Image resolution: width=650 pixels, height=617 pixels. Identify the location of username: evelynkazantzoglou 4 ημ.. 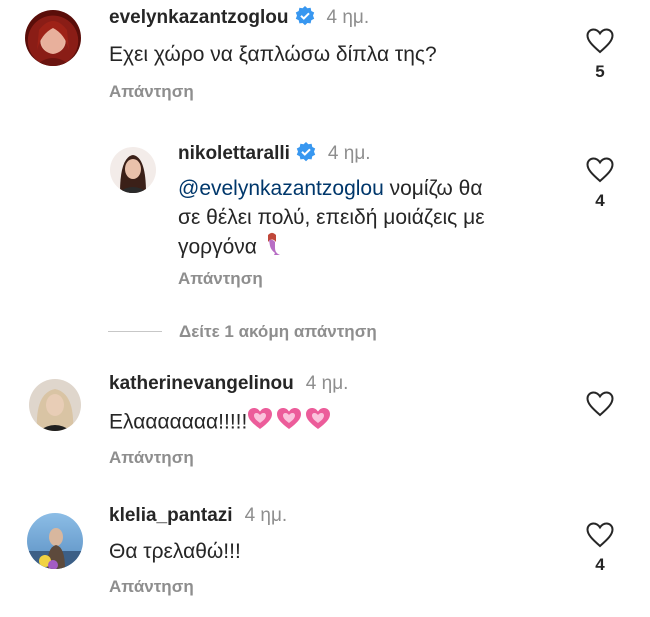
(239, 17).